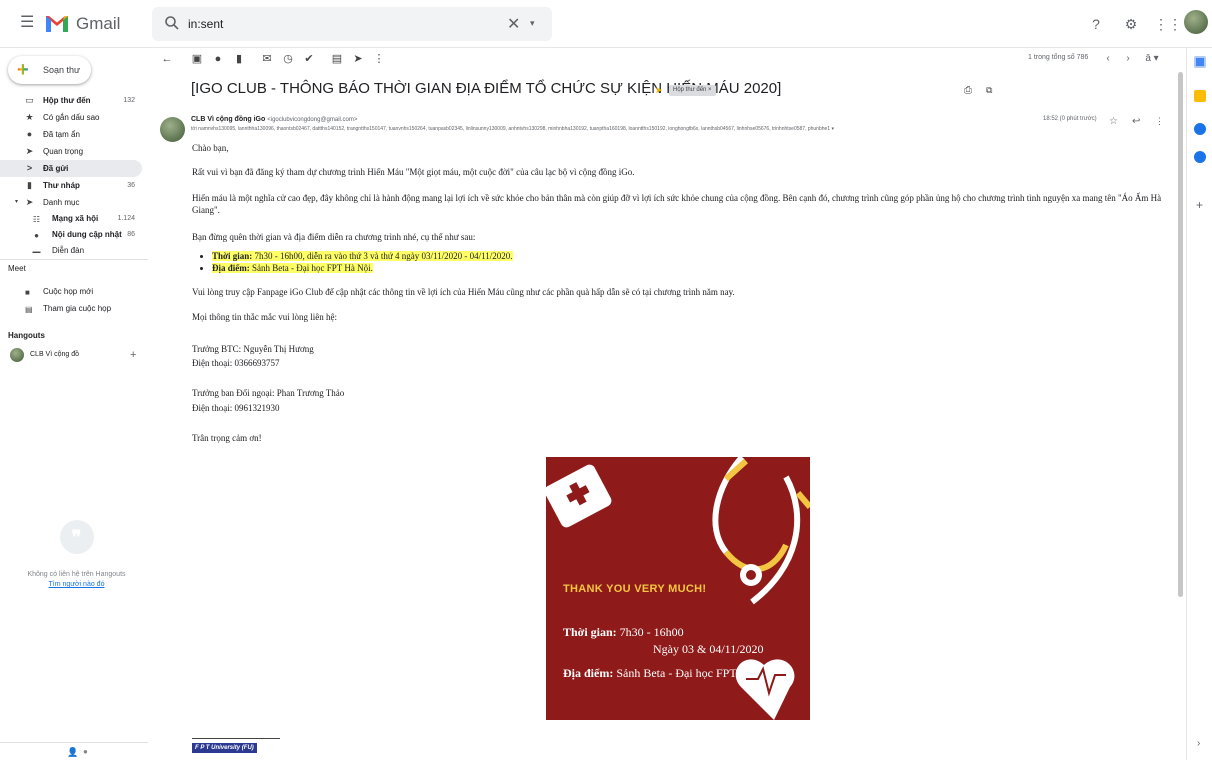 Image resolution: width=1212 pixels, height=760 pixels. Describe the element at coordinates (76, 584) in the screenshot. I see `find-someone-link: Tìm người nào đó` at that location.